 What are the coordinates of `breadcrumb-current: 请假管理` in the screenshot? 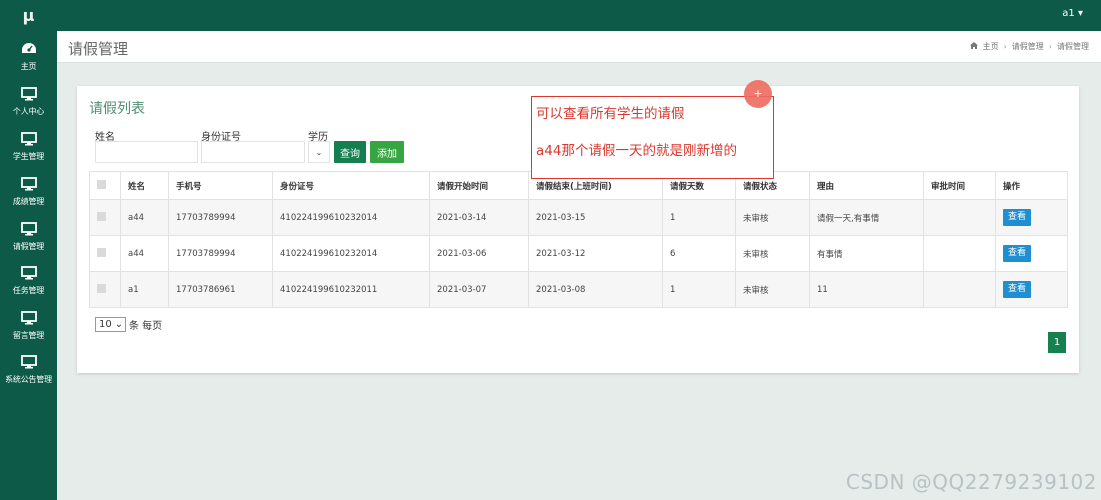 It's located at (1073, 46).